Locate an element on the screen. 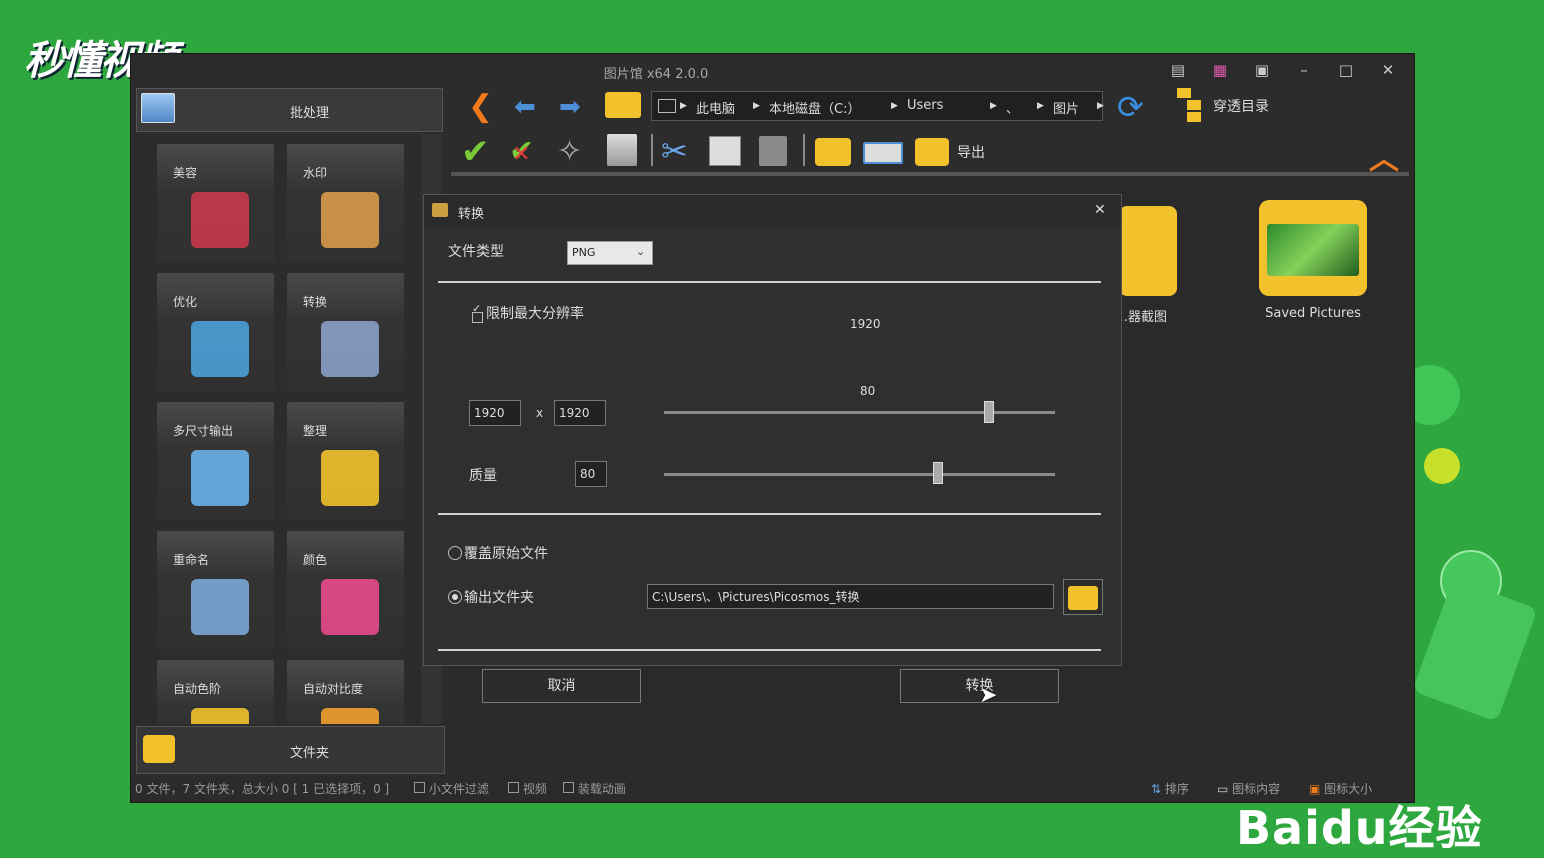 This screenshot has height=858, width=1544. checkmark-icon: ✓ is located at coordinates (477, 308).